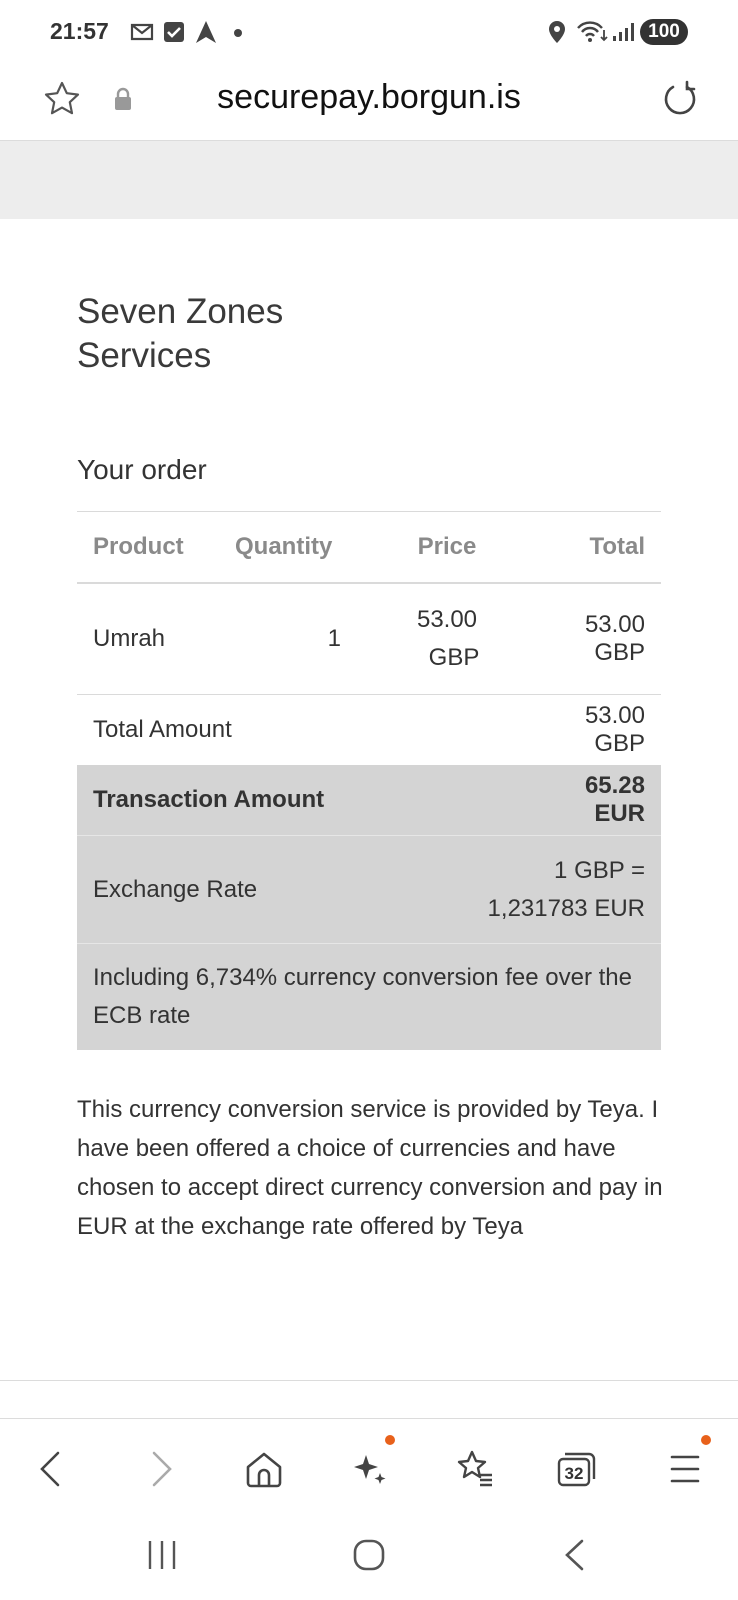 The width and height of the screenshot is (738, 1600). Describe the element at coordinates (447, 639) in the screenshot. I see `item-price: 53.00 GBP` at that location.